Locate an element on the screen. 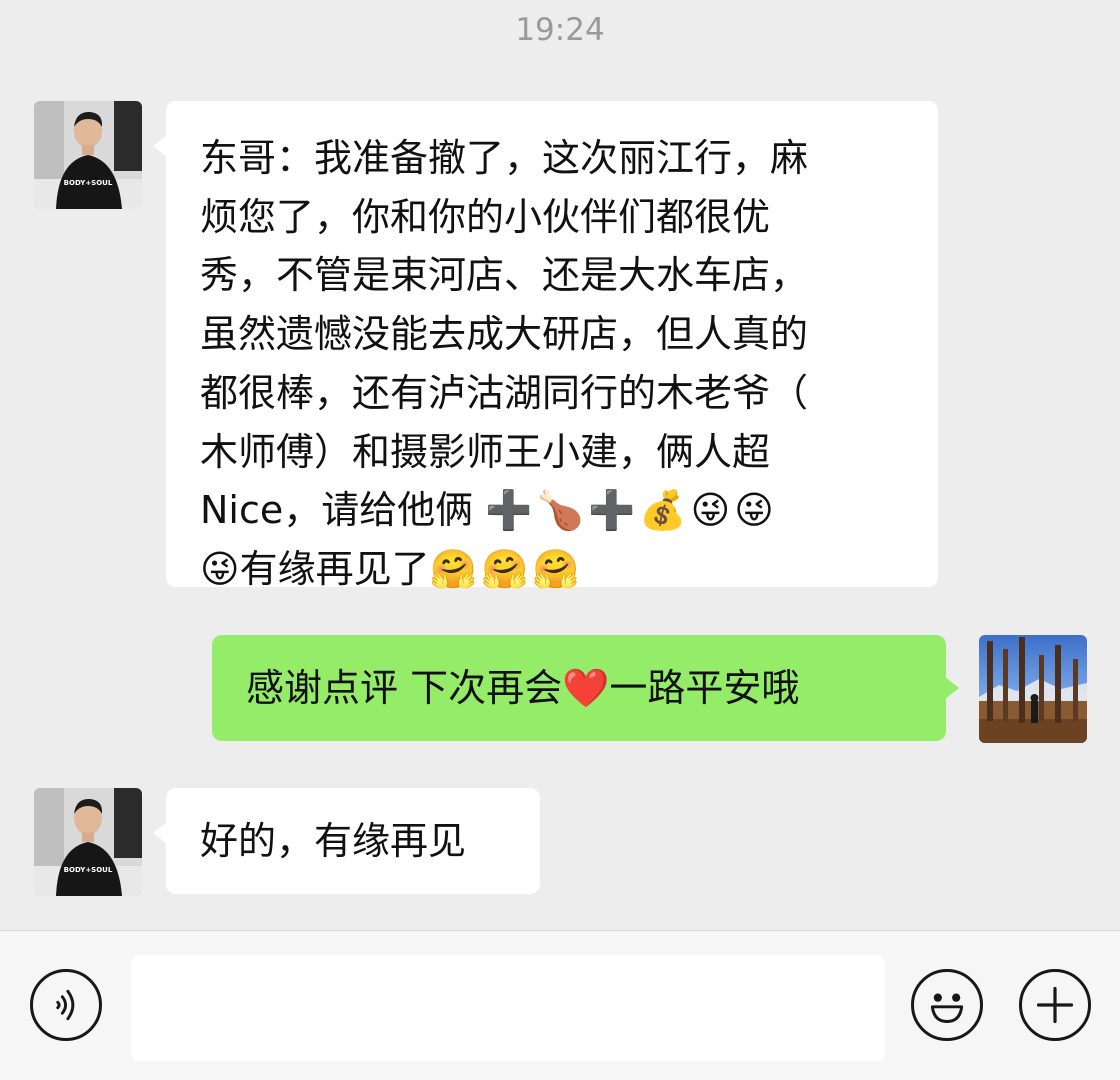 Image resolution: width=1120 pixels, height=1080 pixels. voice-icon is located at coordinates (65, 1005).